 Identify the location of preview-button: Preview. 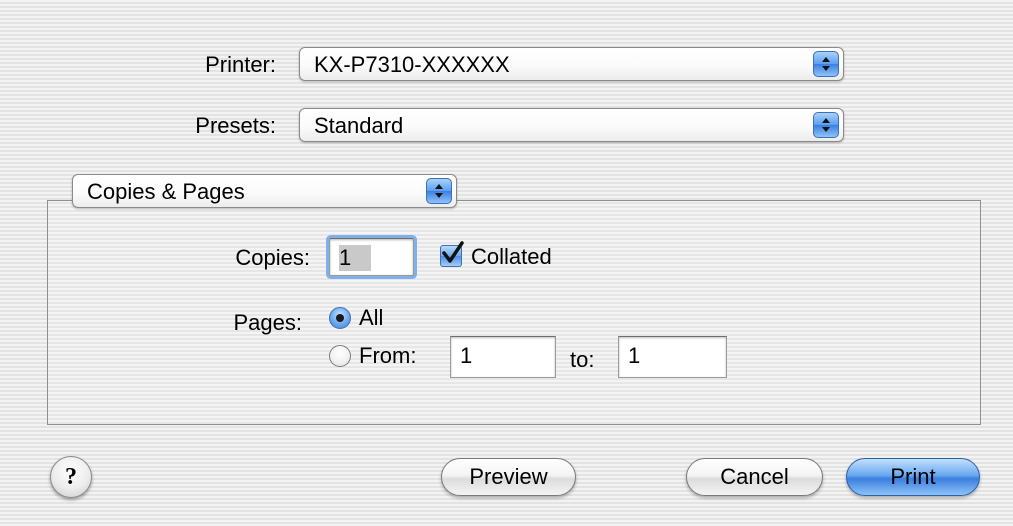
(508, 477).